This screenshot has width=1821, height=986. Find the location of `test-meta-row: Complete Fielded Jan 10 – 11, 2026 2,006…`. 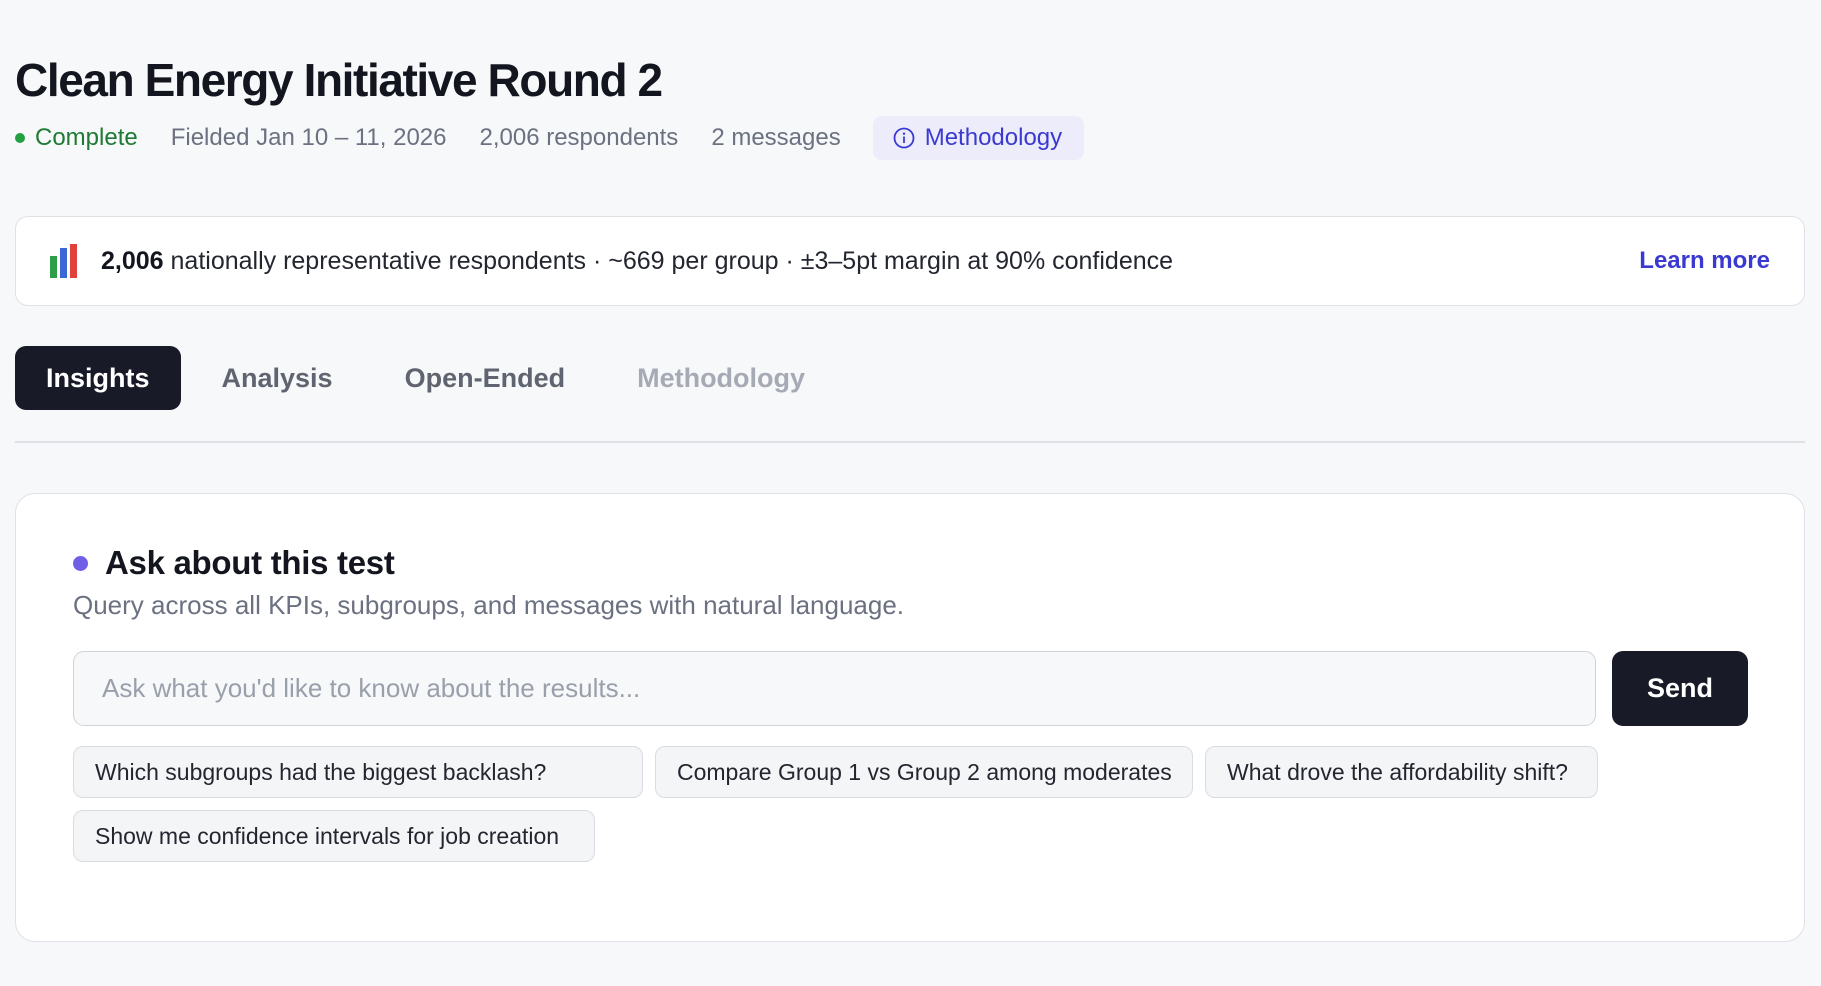

test-meta-row: Complete Fielded Jan 10 – 11, 2026 2,006… is located at coordinates (550, 138).